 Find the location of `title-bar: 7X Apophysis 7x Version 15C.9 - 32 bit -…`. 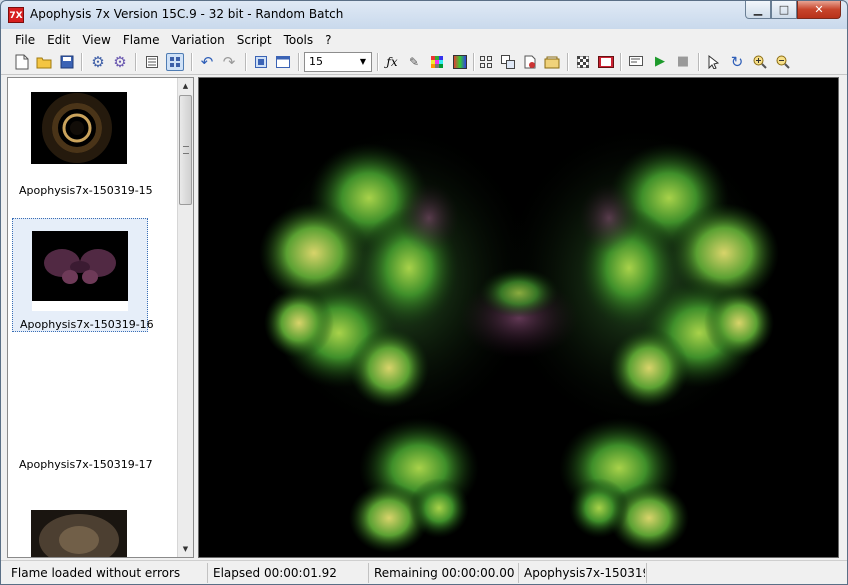

title-bar: 7X Apophysis 7x Version 15C.9 - 32 bit -… is located at coordinates (424, 15).